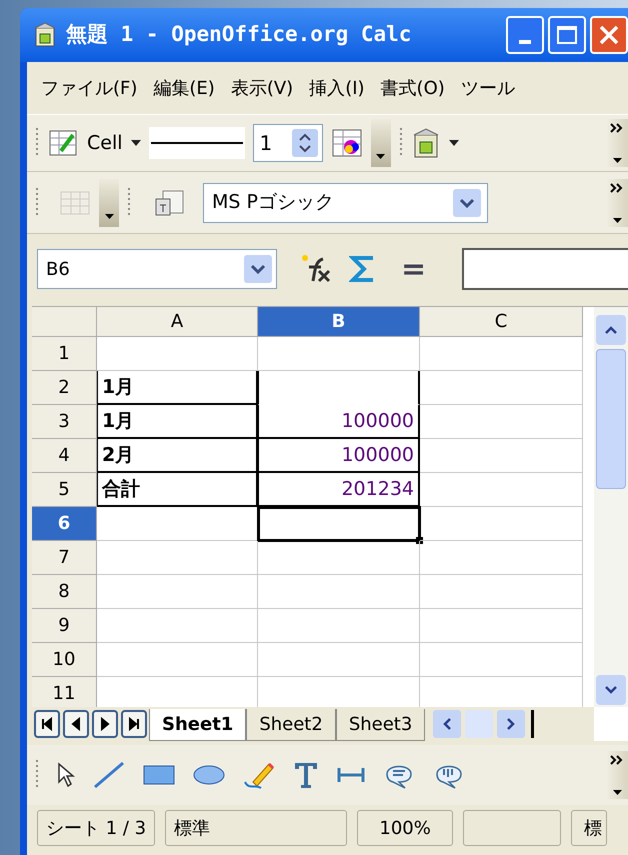 This screenshot has height=855, width=628. What do you see at coordinates (75, 202) in the screenshot?
I see `table-icon` at bounding box center [75, 202].